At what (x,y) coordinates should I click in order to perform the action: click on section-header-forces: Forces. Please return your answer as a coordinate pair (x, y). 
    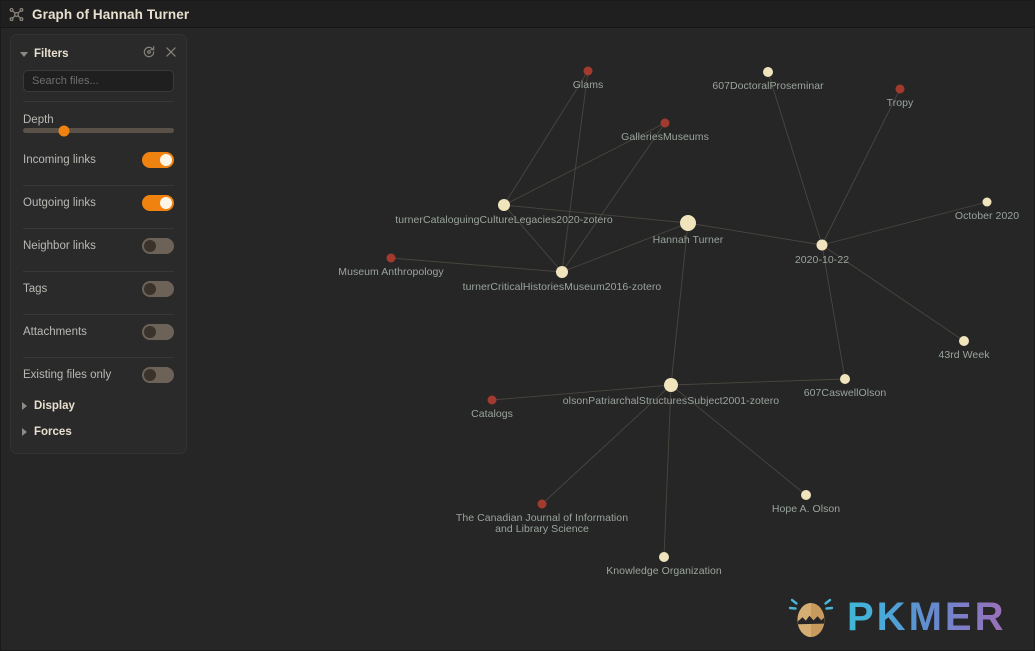
    Looking at the image, I should click on (98, 432).